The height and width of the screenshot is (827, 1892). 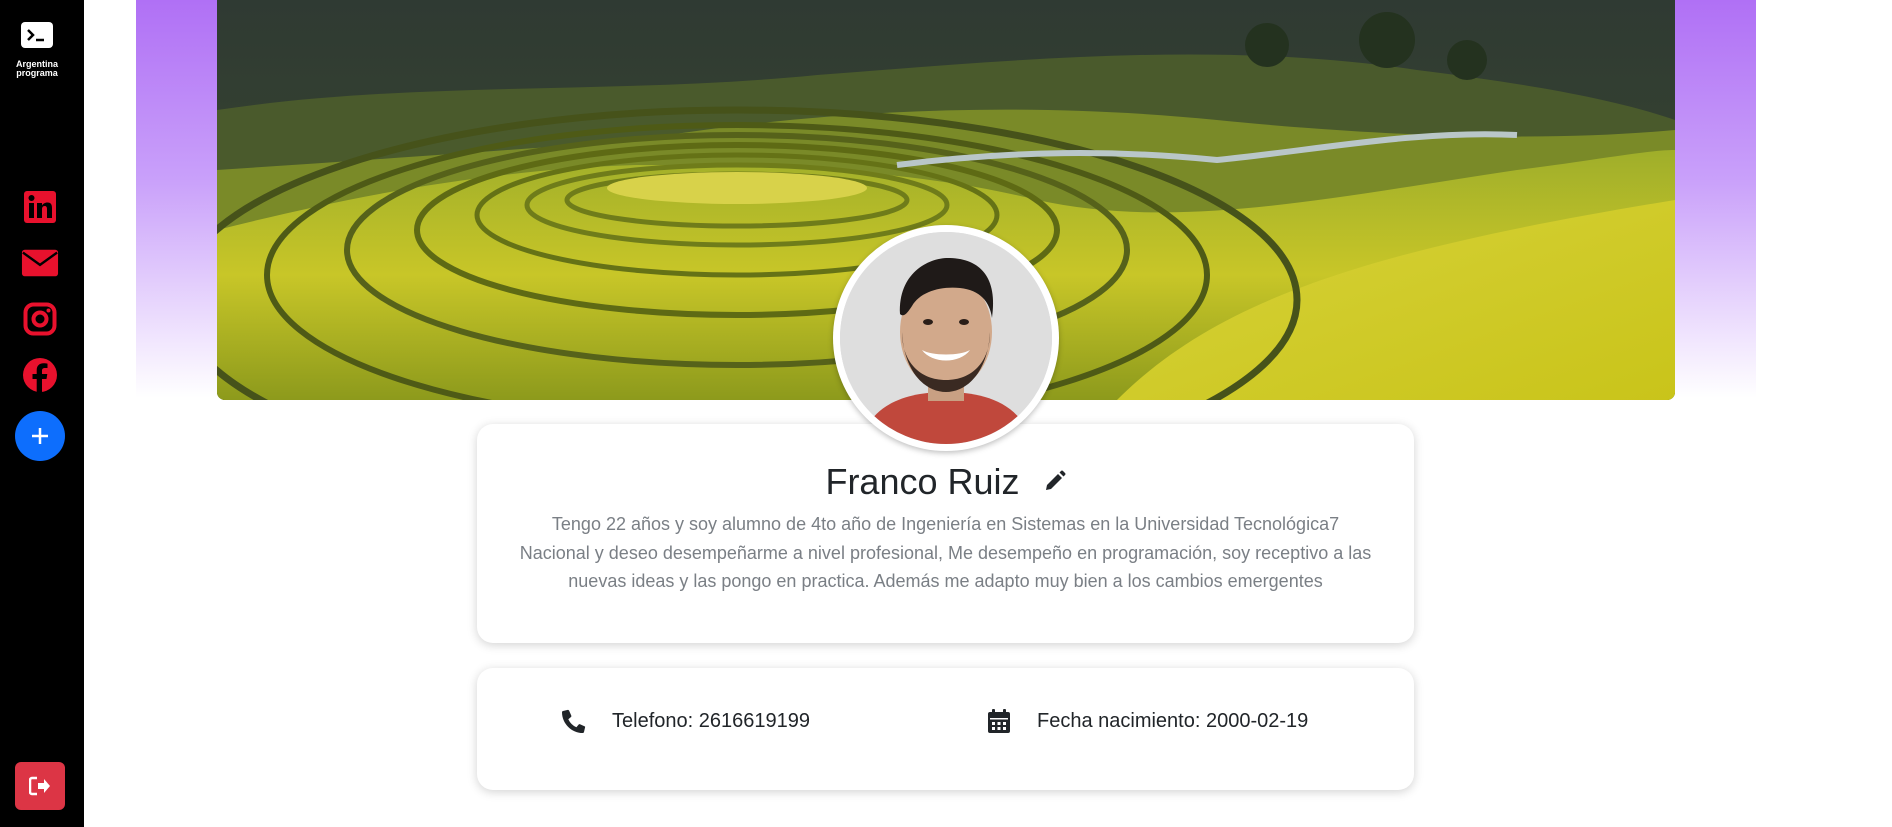 I want to click on edit-pencil-icon, so click(x=1055, y=480).